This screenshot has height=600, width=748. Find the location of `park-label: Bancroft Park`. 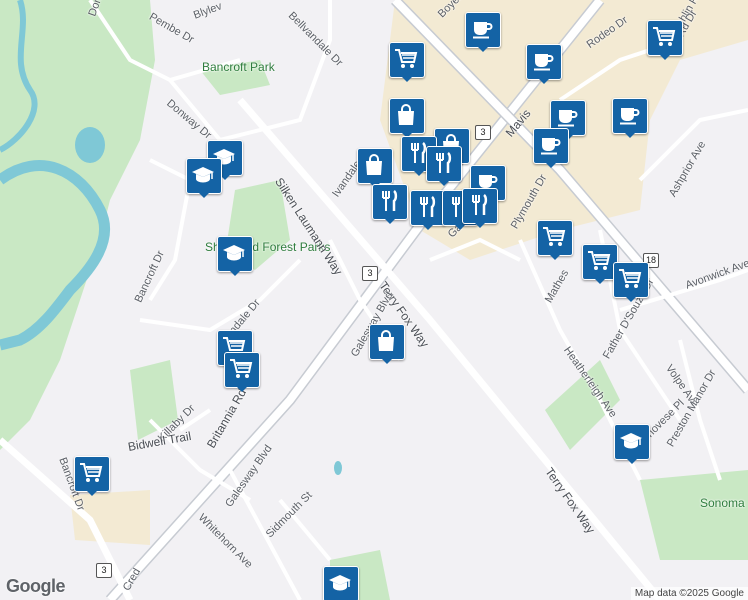

park-label: Bancroft Park is located at coordinates (238, 67).